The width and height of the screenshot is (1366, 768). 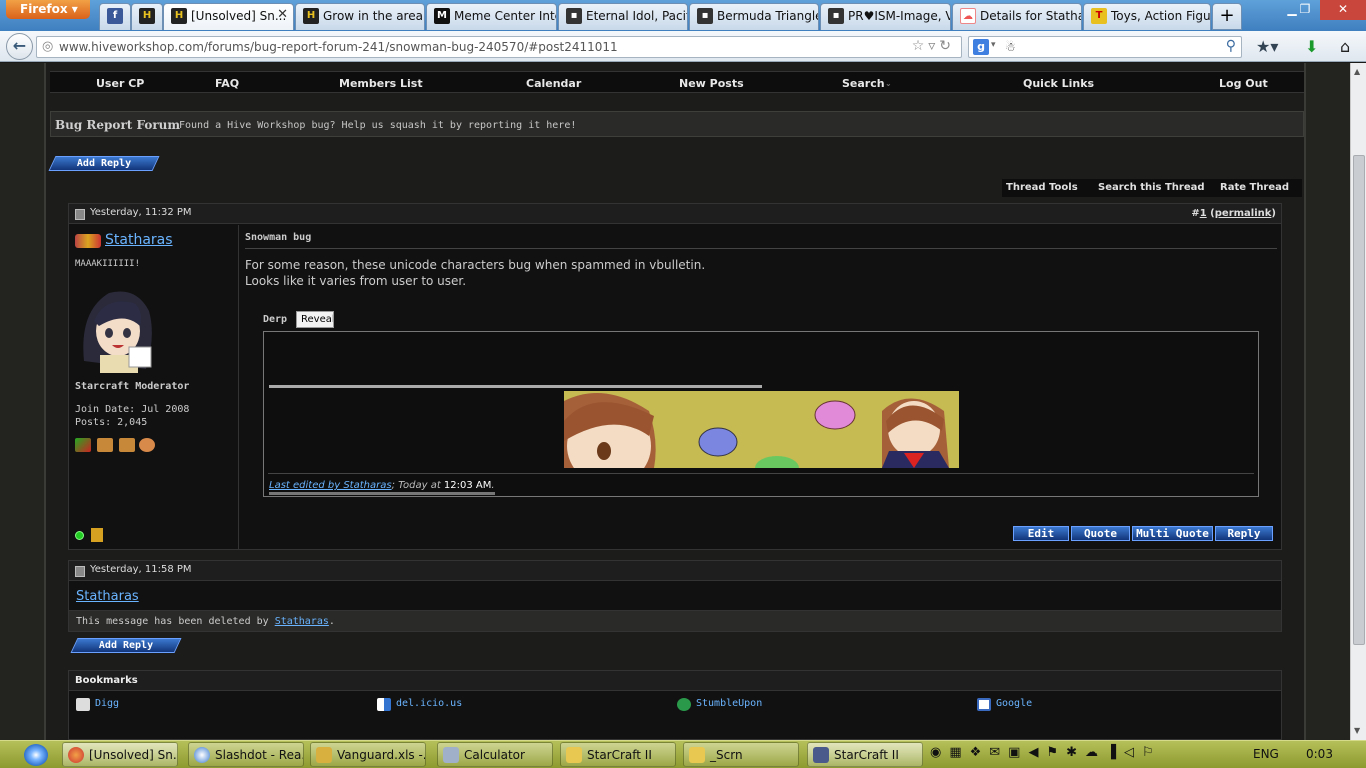 What do you see at coordinates (1343, 10) in the screenshot?
I see `close-window-button: ✕` at bounding box center [1343, 10].